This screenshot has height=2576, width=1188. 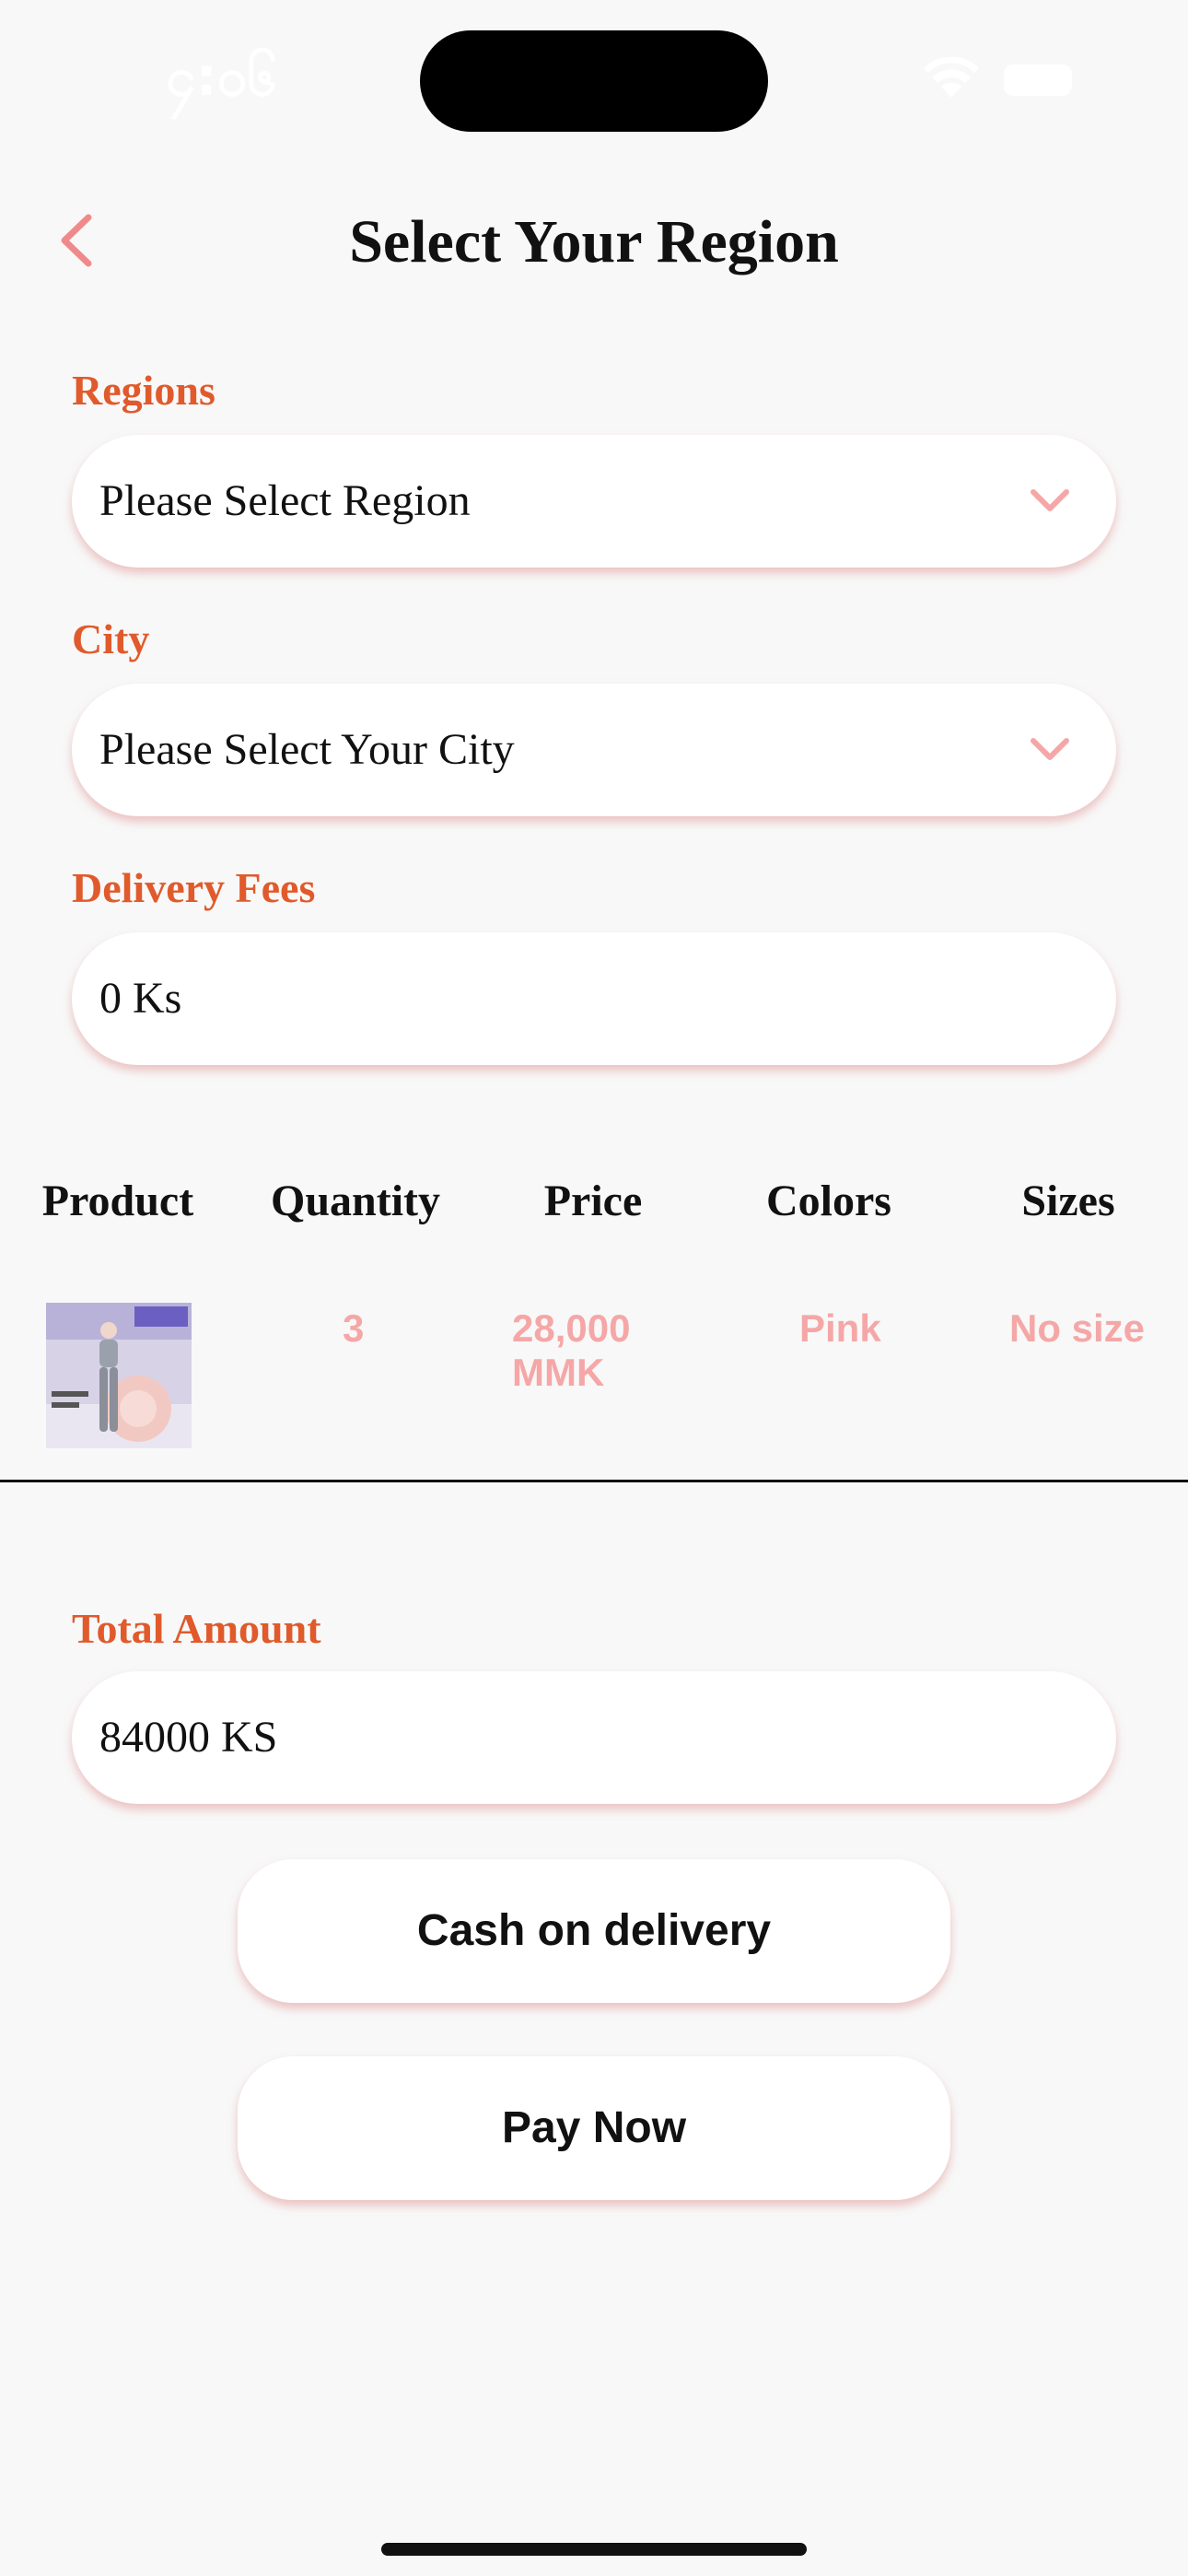 What do you see at coordinates (594, 2128) in the screenshot?
I see `pay-now-button: Pay Now` at bounding box center [594, 2128].